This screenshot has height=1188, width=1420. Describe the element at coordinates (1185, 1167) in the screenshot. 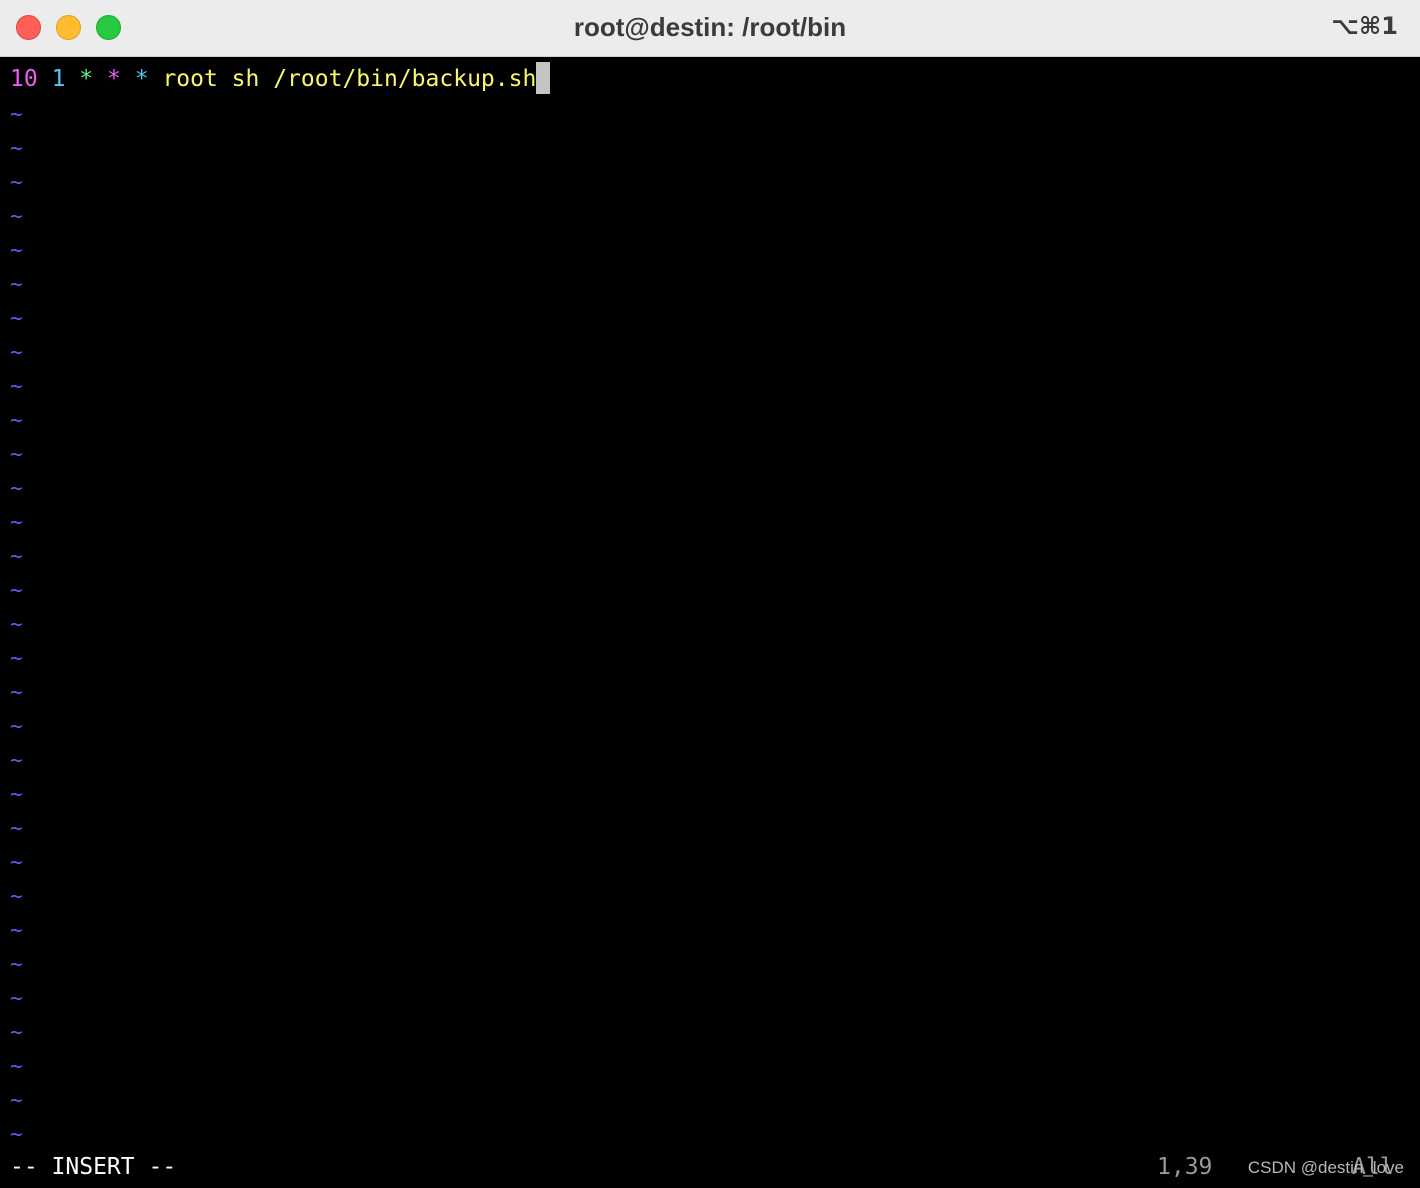

I see `cursor-position: 1,39` at that location.